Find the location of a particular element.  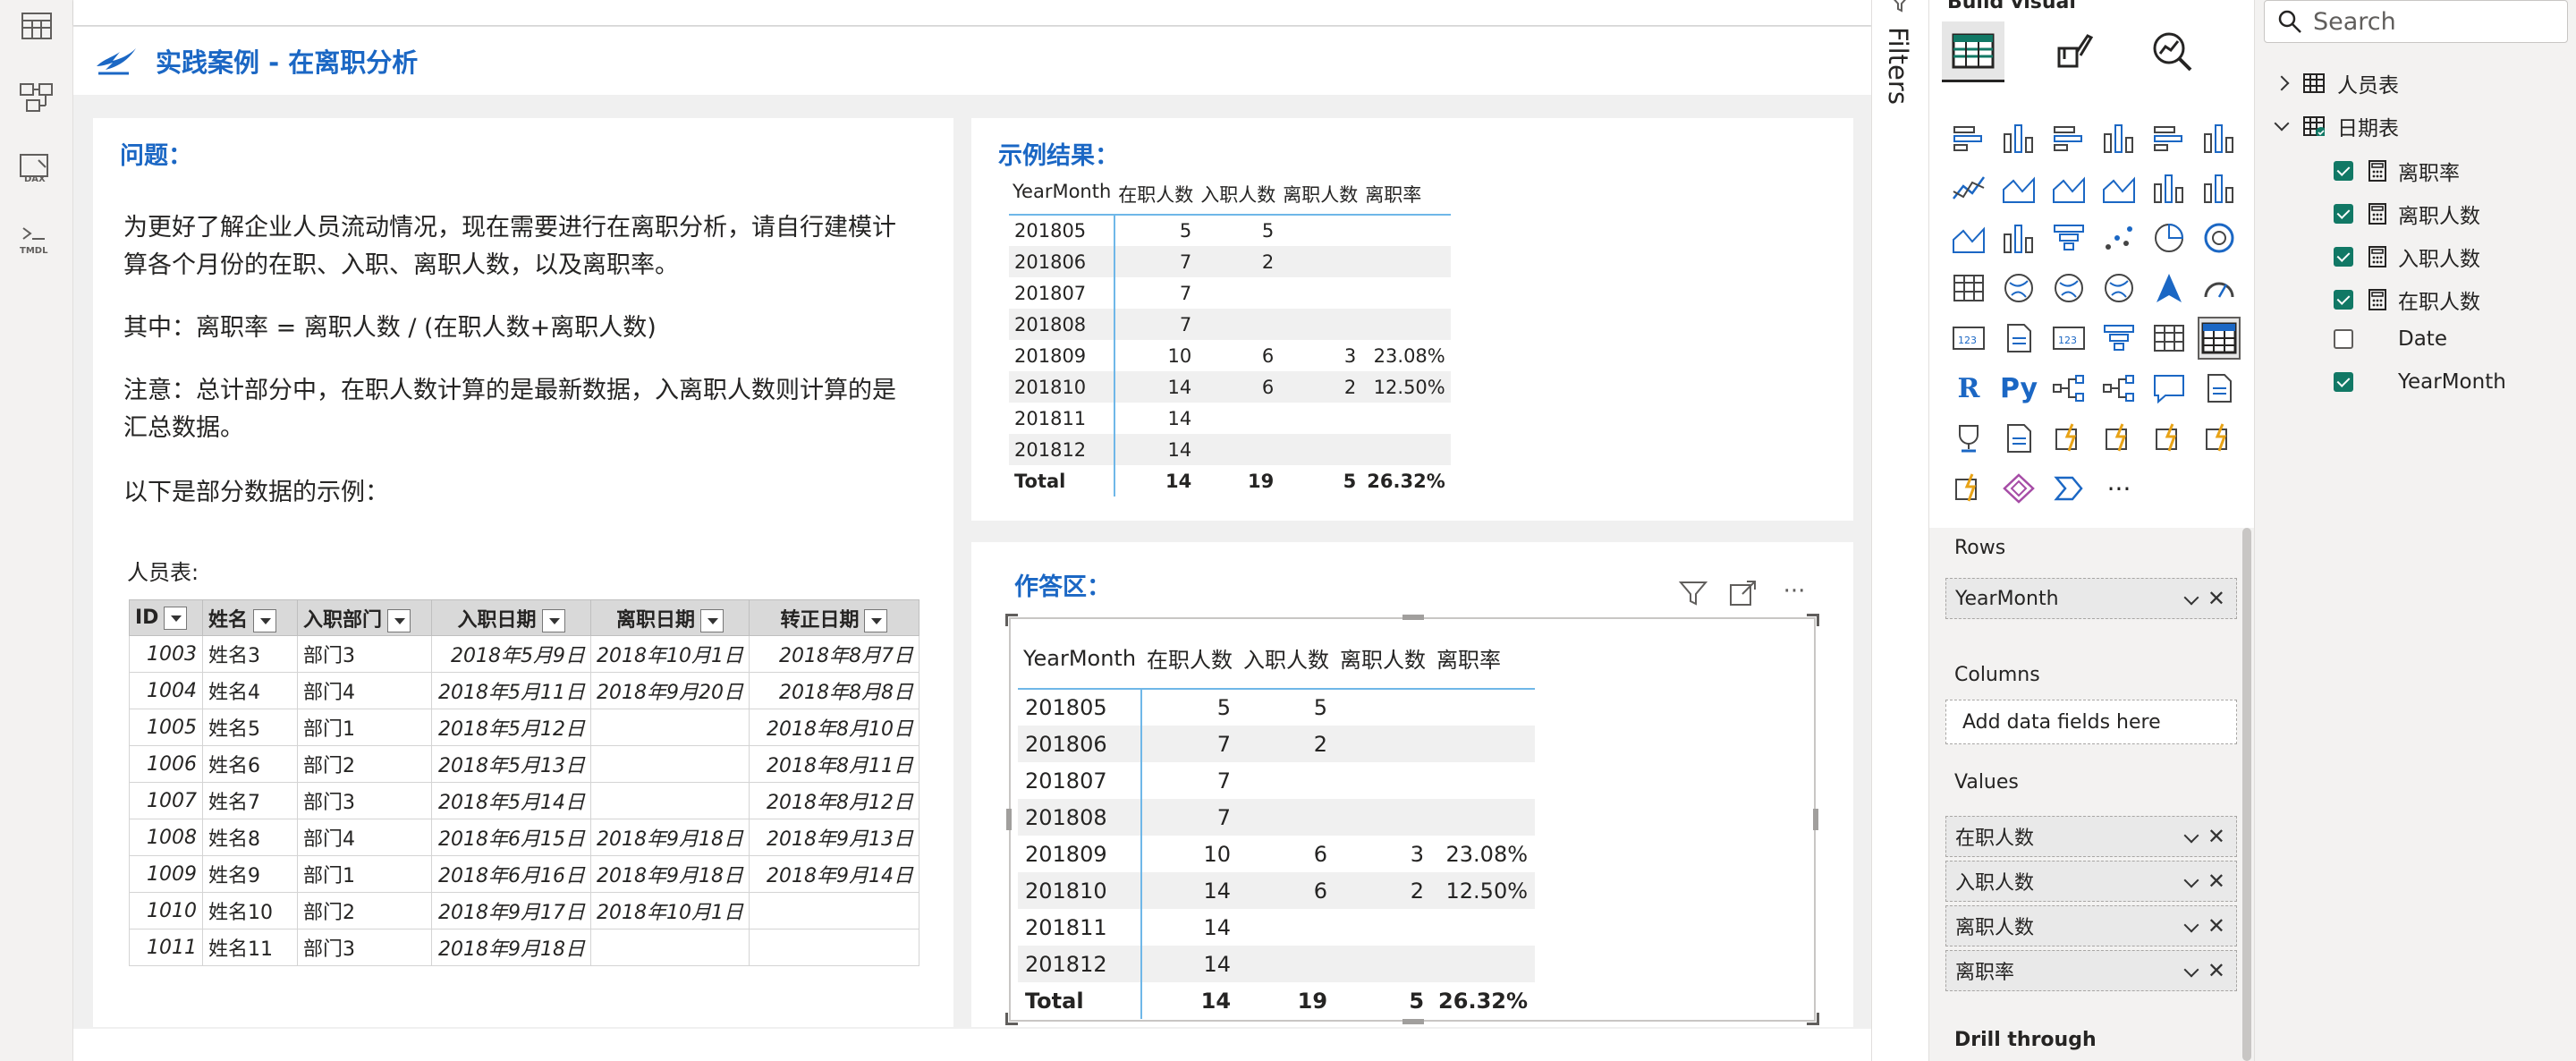

data-table-item: 人员表 is located at coordinates (2336, 83).